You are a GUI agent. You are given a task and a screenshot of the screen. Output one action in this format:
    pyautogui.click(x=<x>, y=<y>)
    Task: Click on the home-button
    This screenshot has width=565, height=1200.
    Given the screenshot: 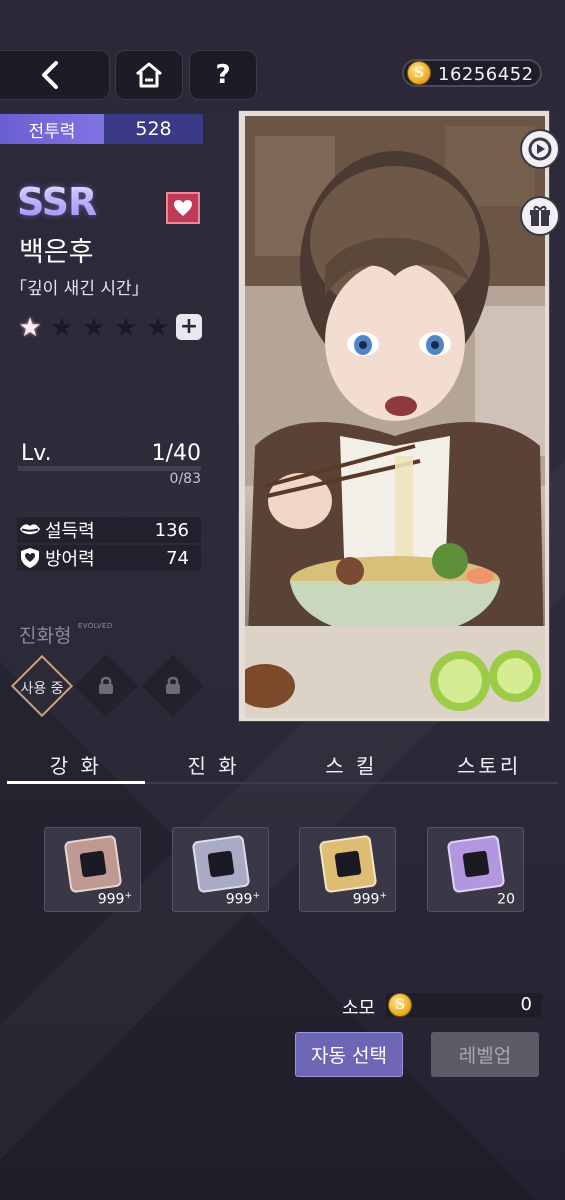 What is the action you would take?
    pyautogui.click(x=149, y=75)
    